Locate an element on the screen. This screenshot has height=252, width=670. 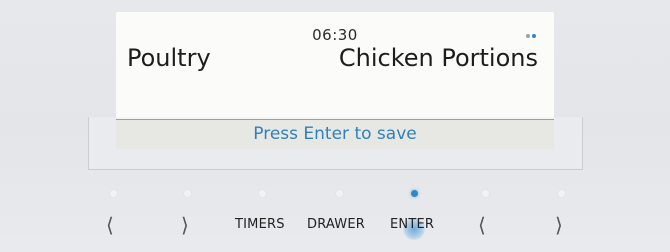
right-arrow-icon: ⟩ is located at coordinates (185, 225).